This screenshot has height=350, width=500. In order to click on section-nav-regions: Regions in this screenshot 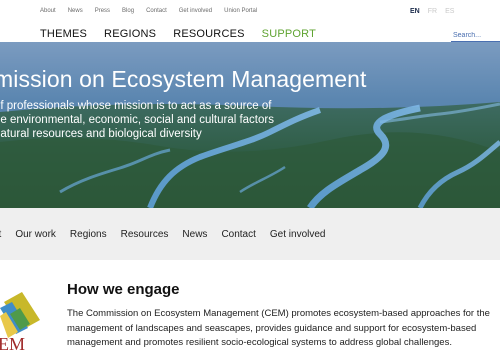, I will do `click(88, 234)`.